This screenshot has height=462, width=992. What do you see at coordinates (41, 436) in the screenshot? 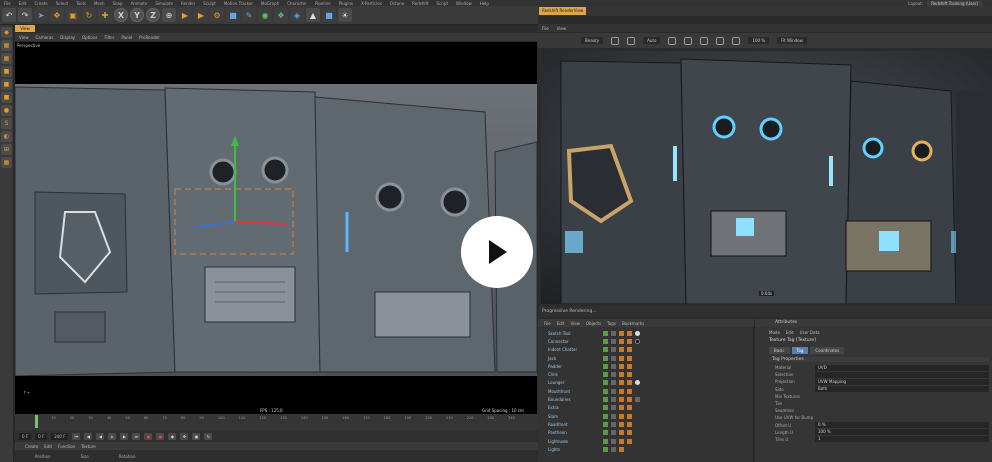
I see `current-frame-field: 0 F` at bounding box center [41, 436].